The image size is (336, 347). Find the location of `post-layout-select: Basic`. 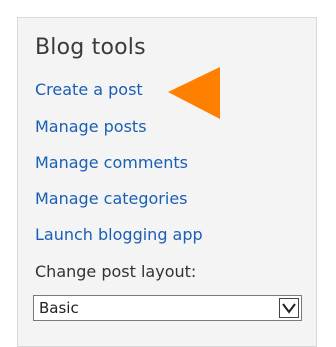

post-layout-select: Basic is located at coordinates (167, 308).